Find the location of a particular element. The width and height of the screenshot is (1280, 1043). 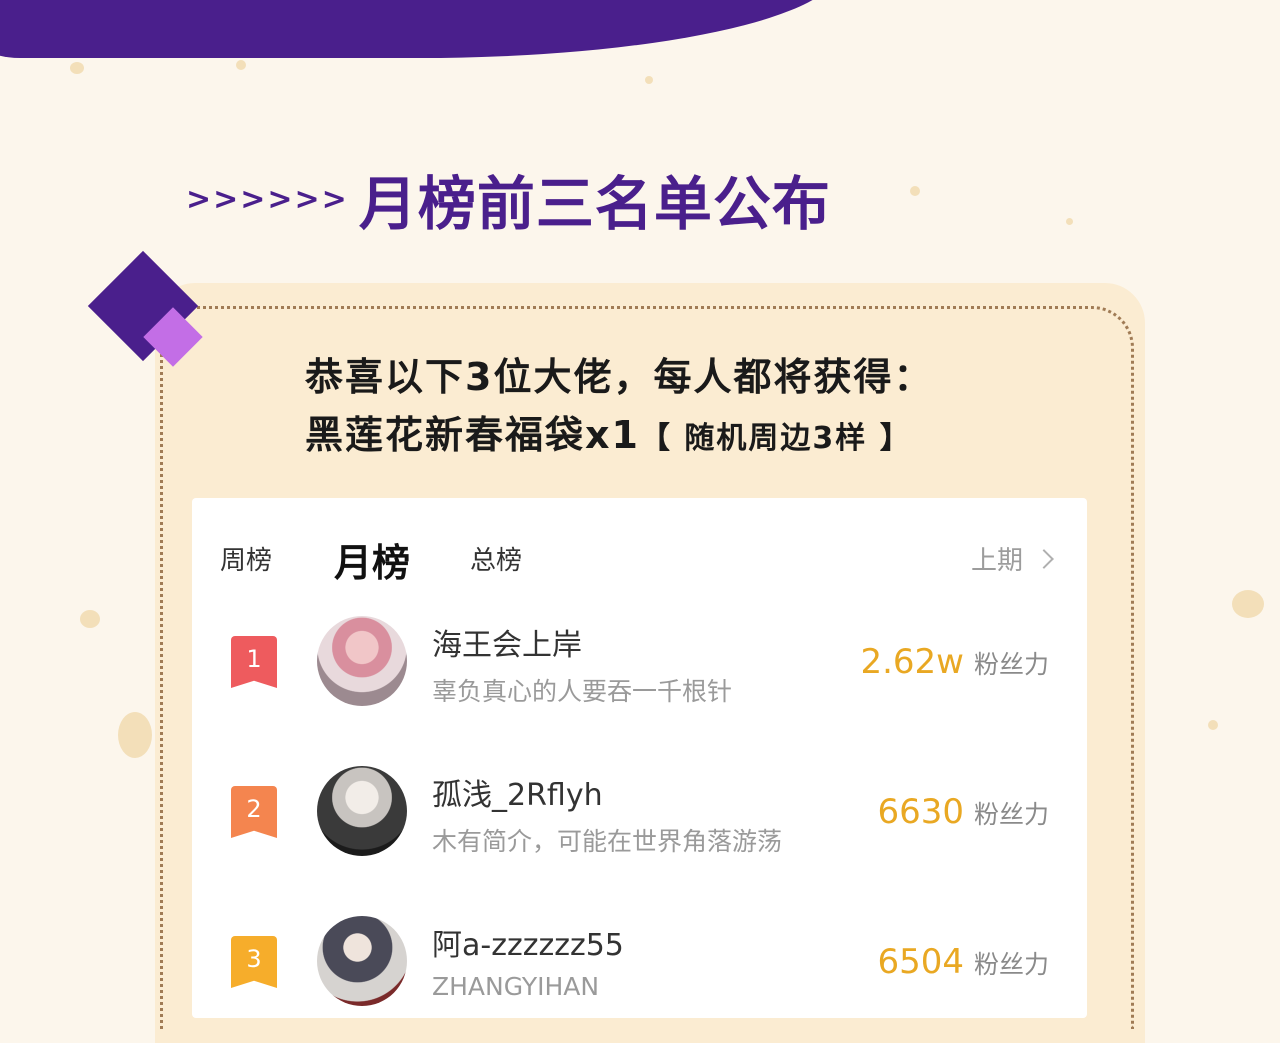

intro-line-2: 黑莲花新春福袋x1【 随机周边3样 】 is located at coordinates (665, 437).